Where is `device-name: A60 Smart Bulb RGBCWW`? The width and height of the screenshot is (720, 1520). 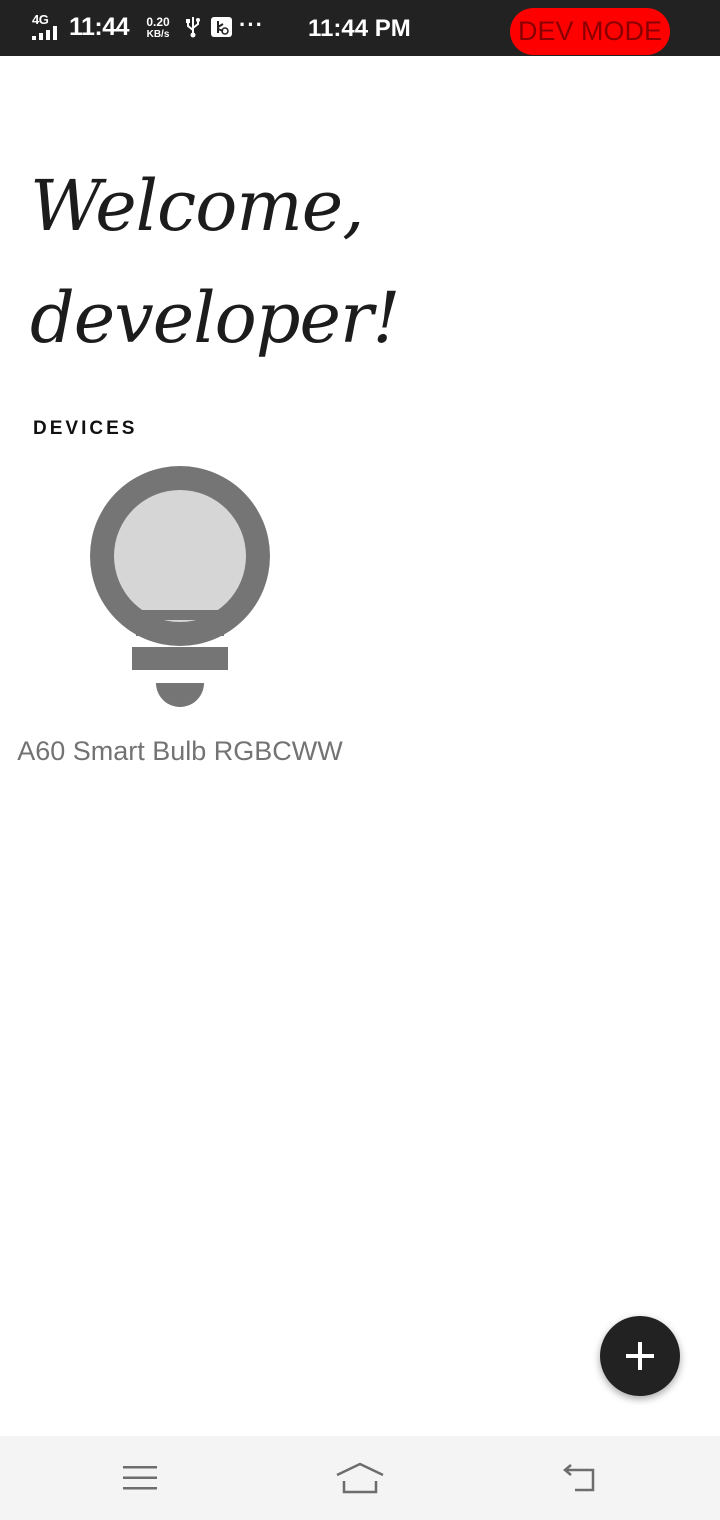 device-name: A60 Smart Bulb RGBCWW is located at coordinates (180, 751).